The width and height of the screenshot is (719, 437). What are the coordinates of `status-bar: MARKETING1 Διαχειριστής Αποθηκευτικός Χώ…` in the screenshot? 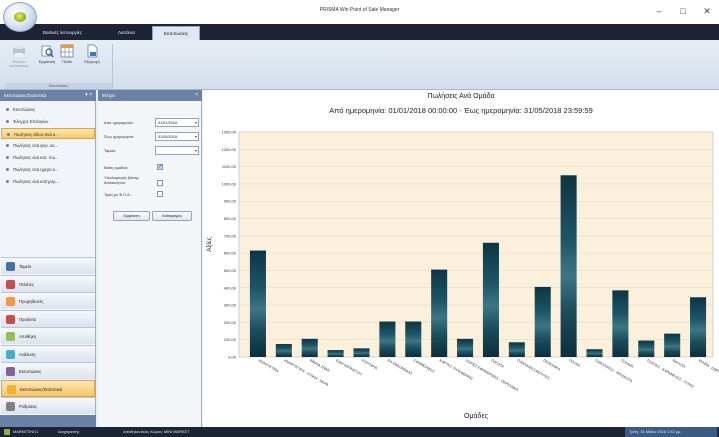 It's located at (359, 432).